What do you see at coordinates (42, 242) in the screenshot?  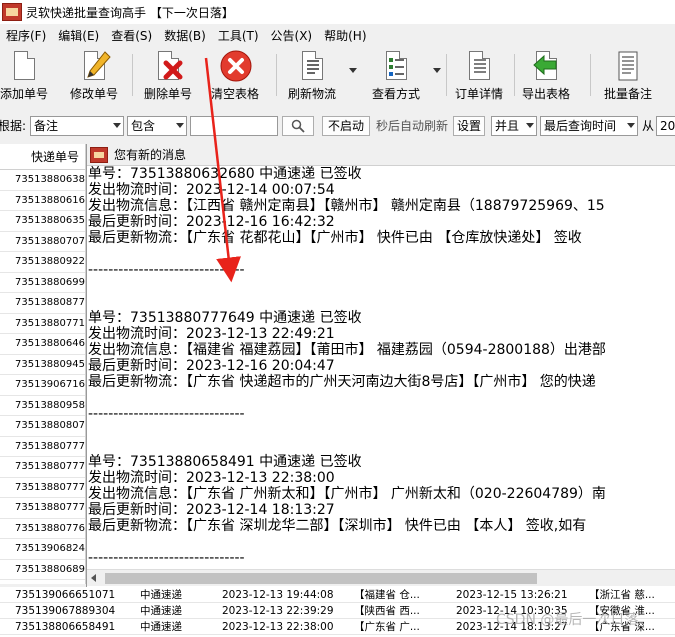 I see `table-row: 735138807070` at bounding box center [42, 242].